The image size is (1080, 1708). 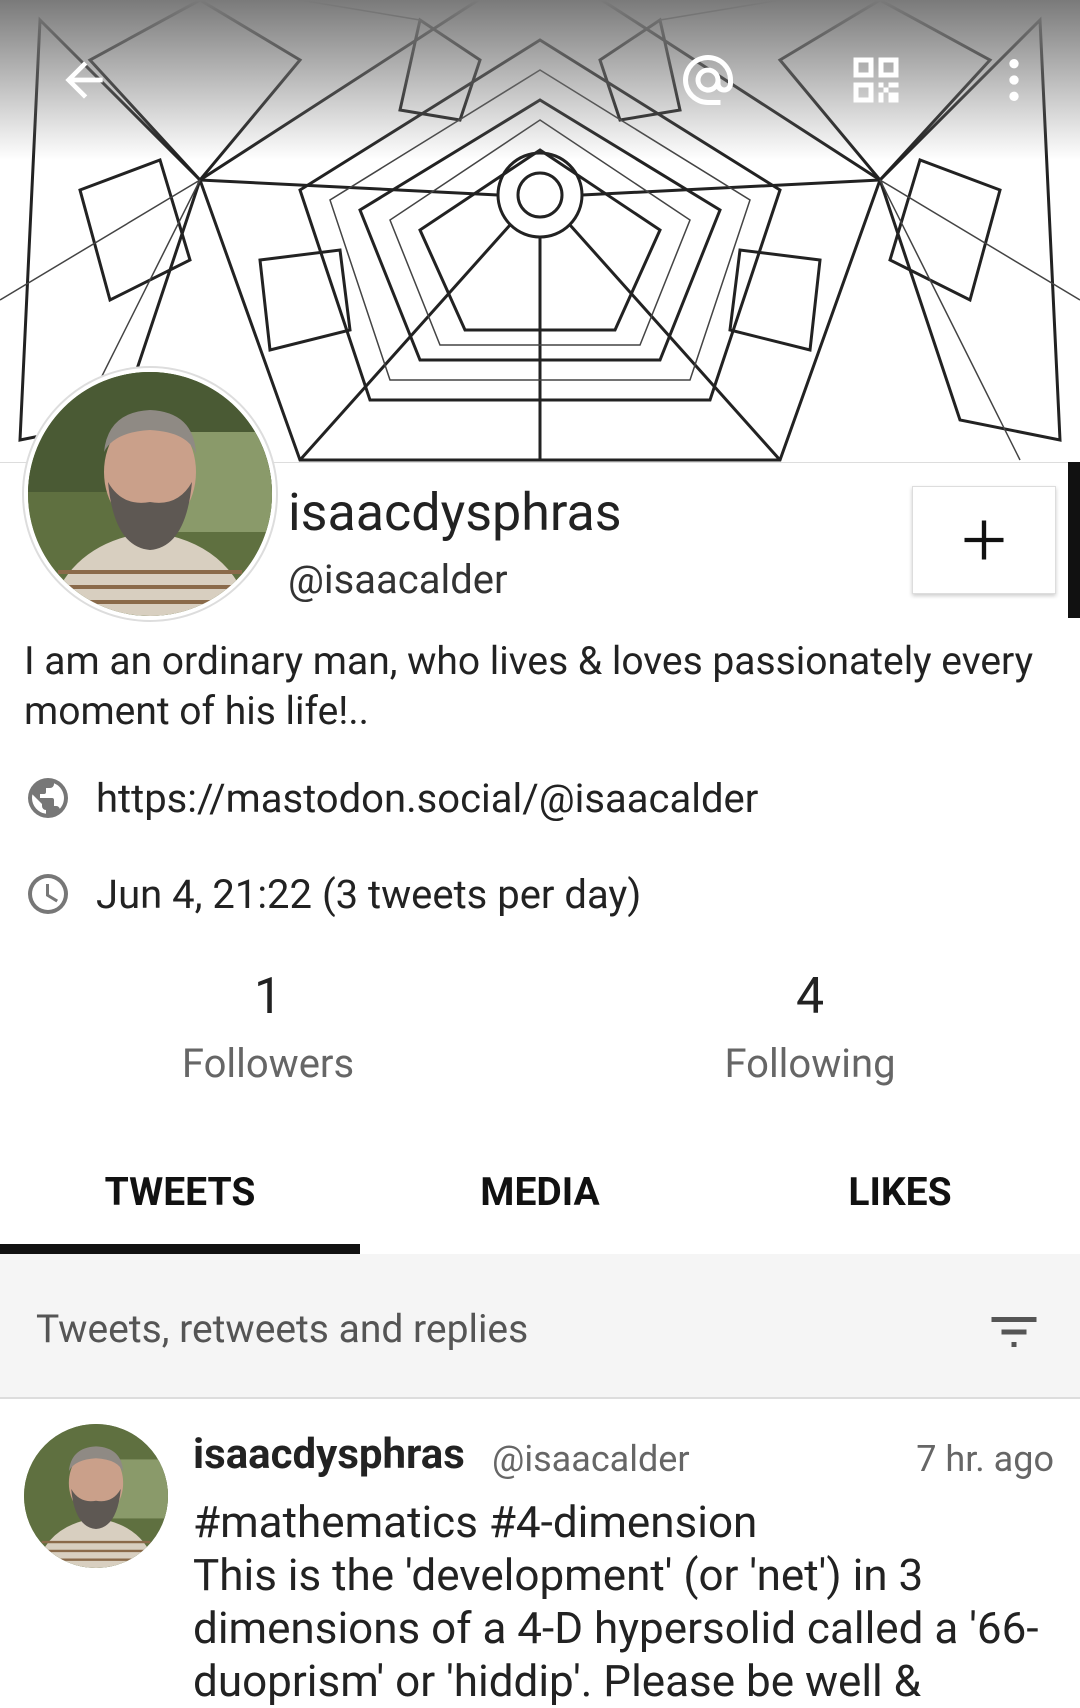 I want to click on tweet-avatar-image, so click(x=96, y=1496).